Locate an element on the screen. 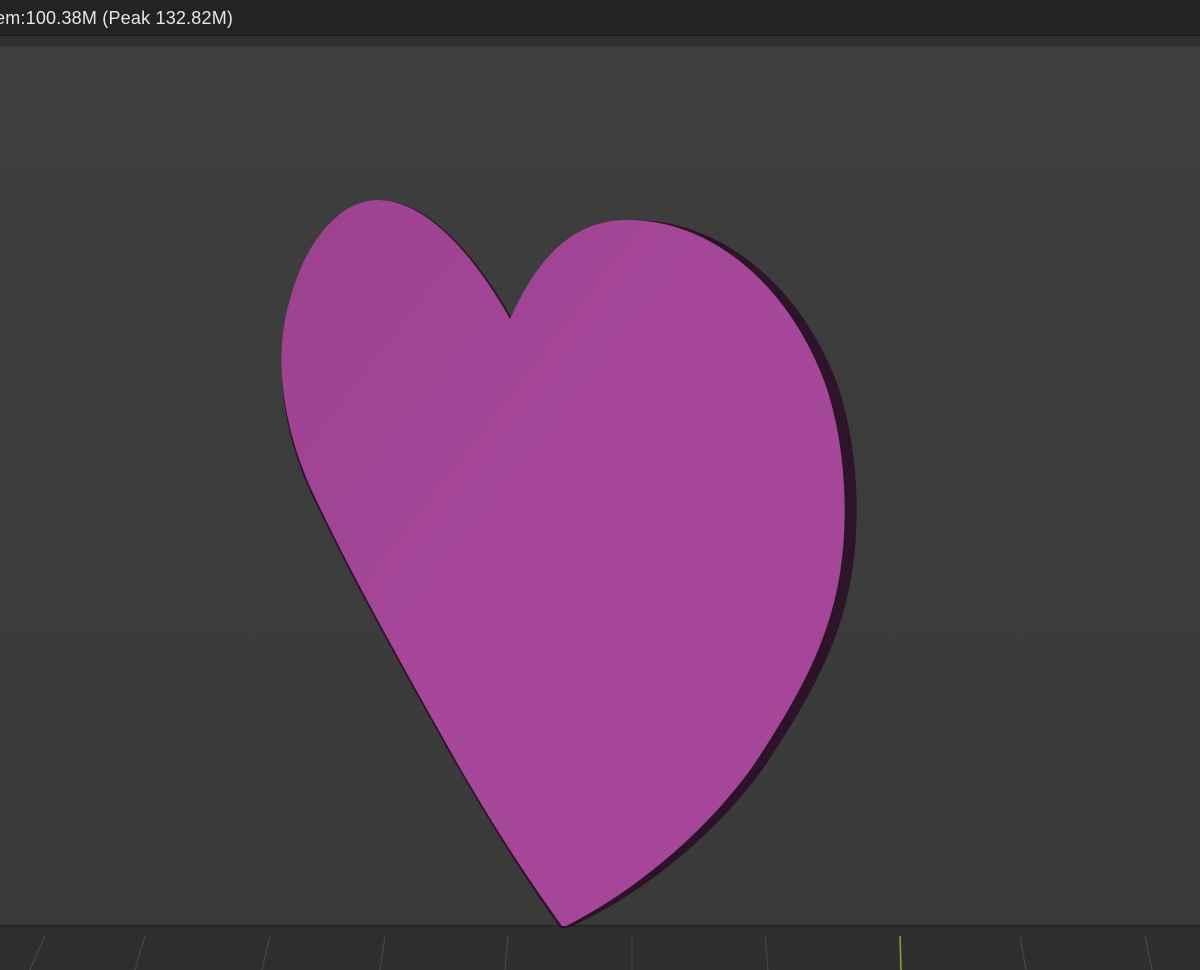  y-axis-line is located at coordinates (900, 952).